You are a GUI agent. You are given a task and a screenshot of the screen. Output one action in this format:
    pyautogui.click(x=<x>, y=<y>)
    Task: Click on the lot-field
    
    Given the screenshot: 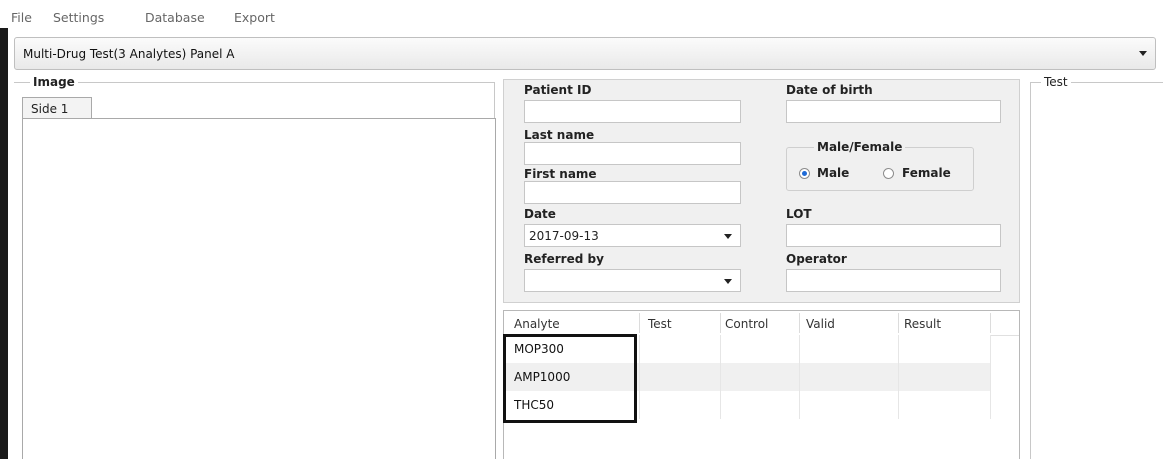 What is the action you would take?
    pyautogui.click(x=893, y=235)
    